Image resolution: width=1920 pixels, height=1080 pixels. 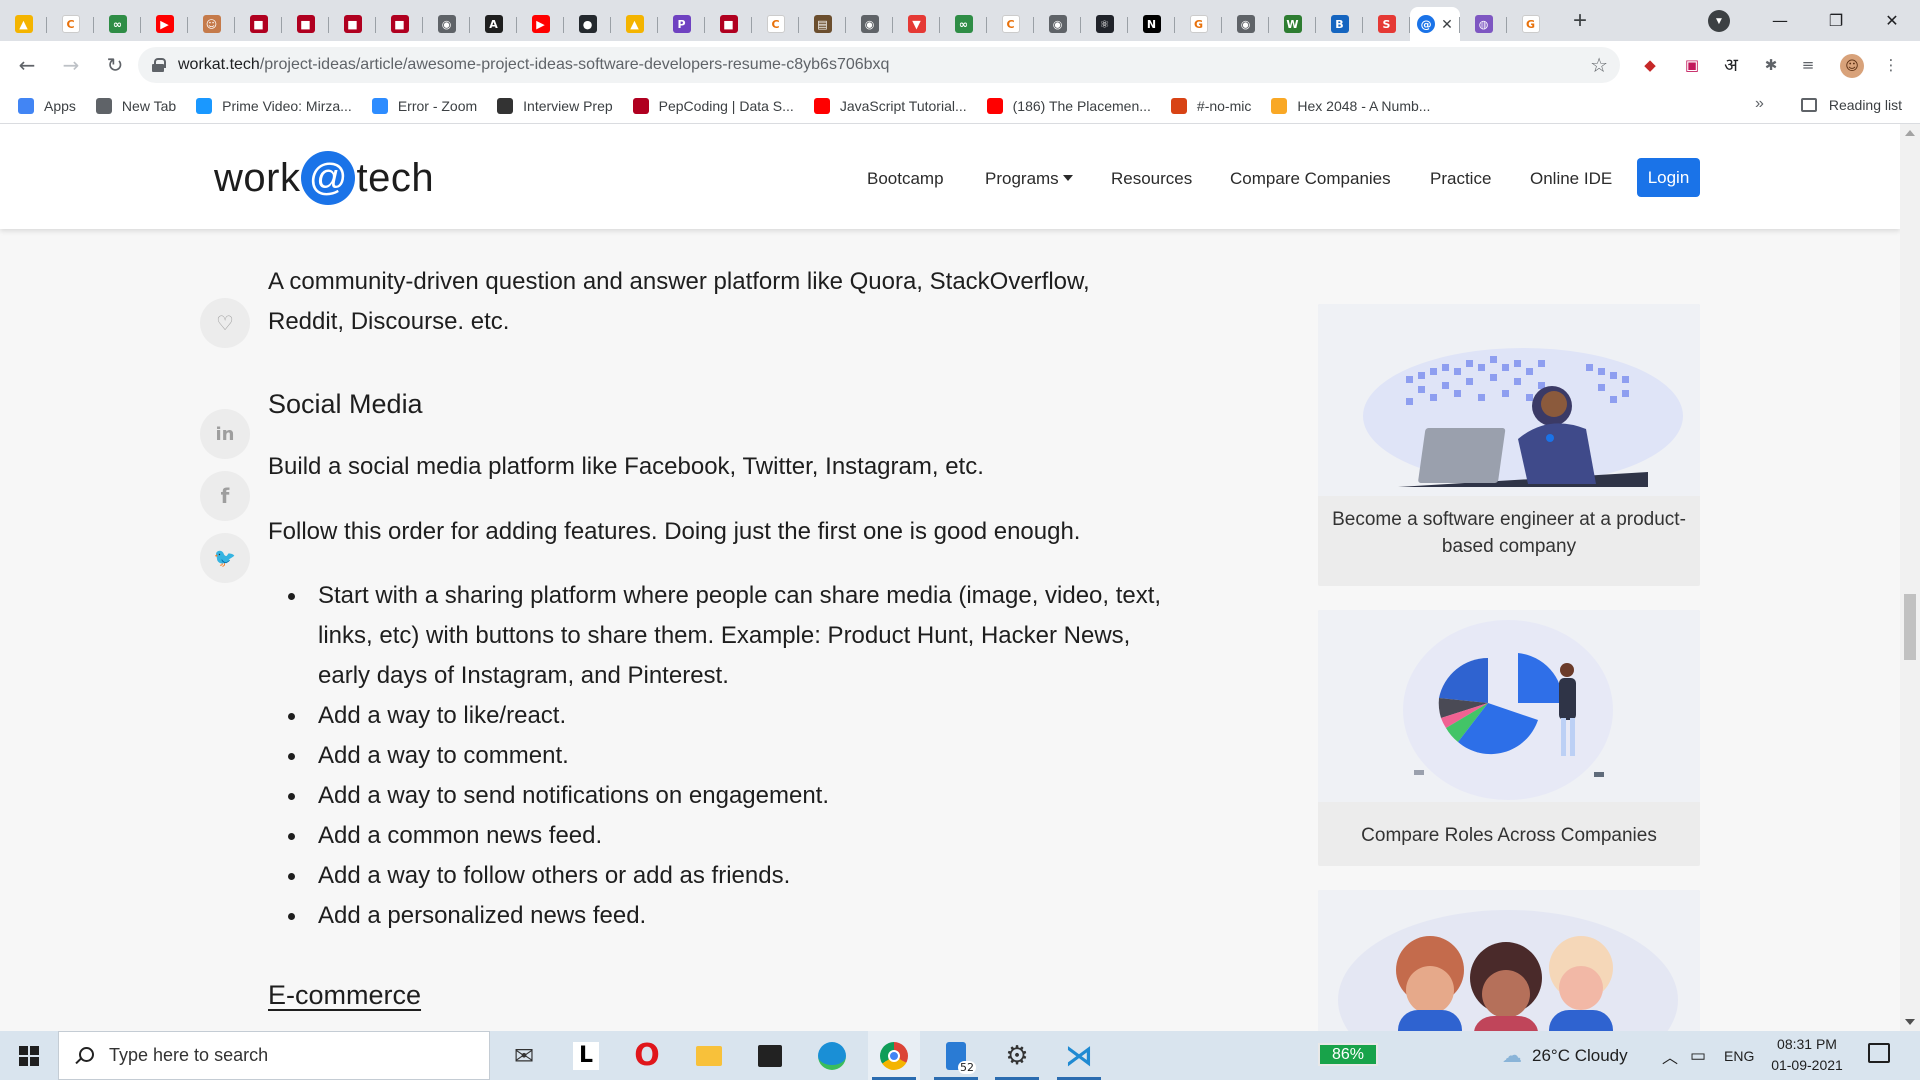 I want to click on battery-indicator: 86%, so click(x=1348, y=1054).